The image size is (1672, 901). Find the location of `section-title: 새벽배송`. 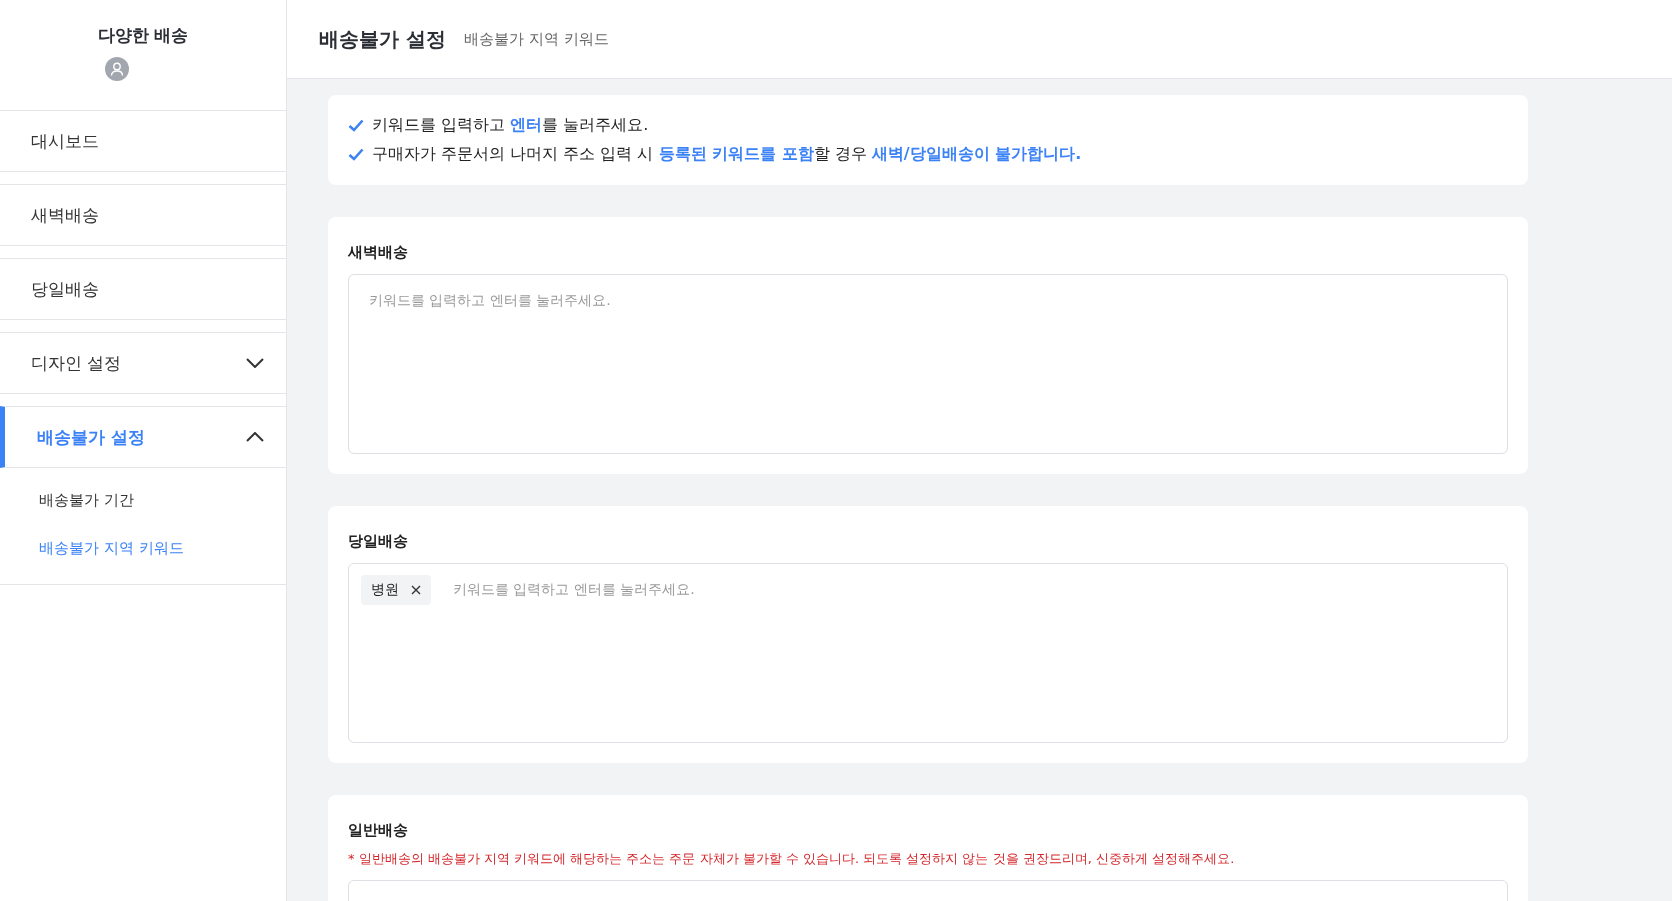

section-title: 새벽배송 is located at coordinates (378, 252).